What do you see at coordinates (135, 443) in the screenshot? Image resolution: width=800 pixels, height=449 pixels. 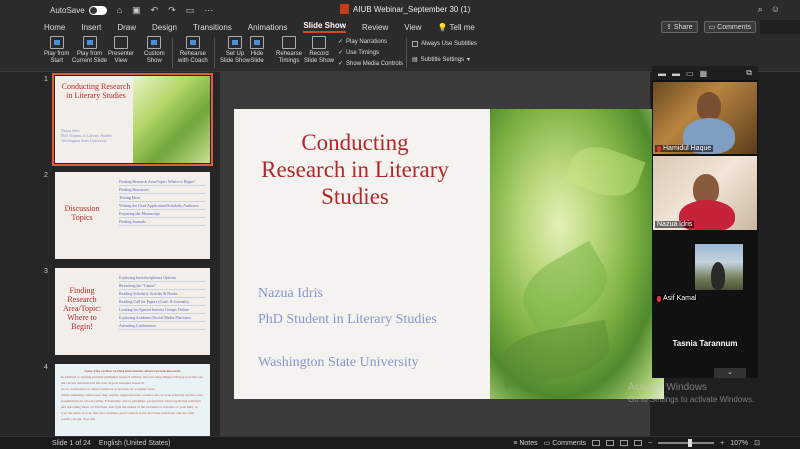 I see `language-indicator: English (United States)` at bounding box center [135, 443].